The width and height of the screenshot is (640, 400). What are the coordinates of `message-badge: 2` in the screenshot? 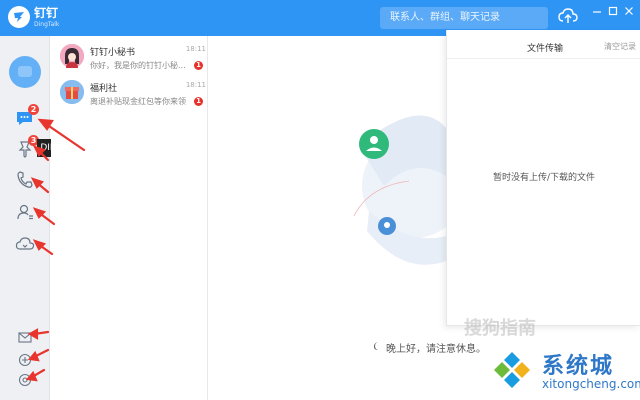 It's located at (33, 109).